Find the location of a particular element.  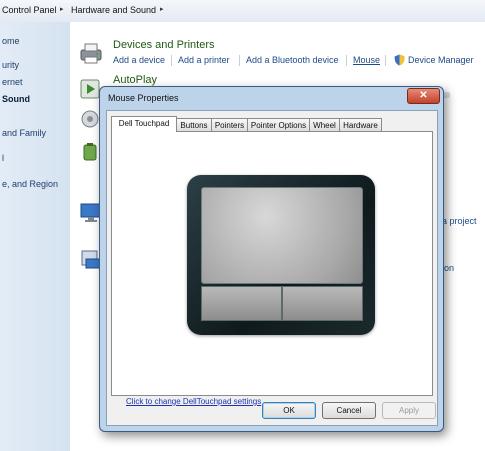

printer-icon is located at coordinates (91, 53).